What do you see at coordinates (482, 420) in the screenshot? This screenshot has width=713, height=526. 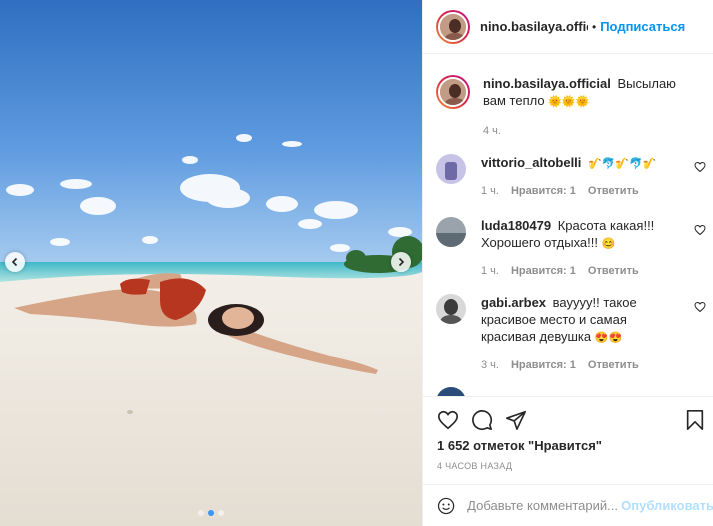 I see `comment-bubble-icon` at bounding box center [482, 420].